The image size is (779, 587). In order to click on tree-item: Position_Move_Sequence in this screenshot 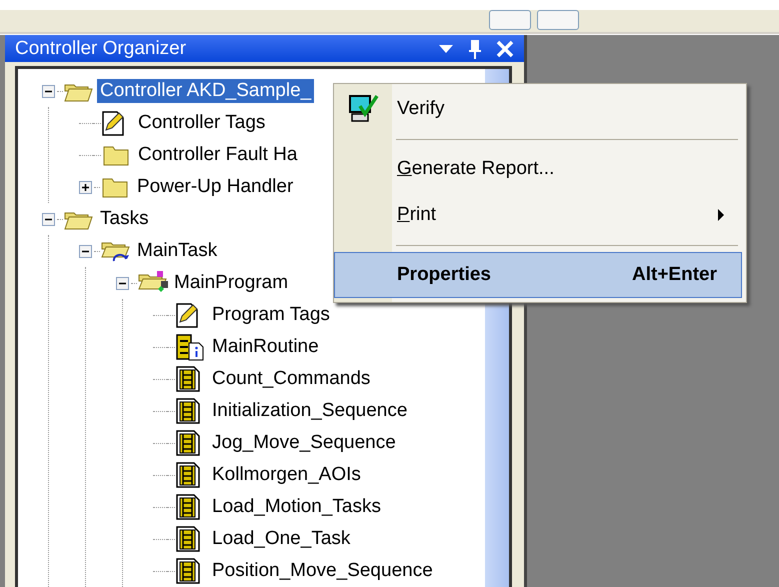, I will do `click(322, 571)`.